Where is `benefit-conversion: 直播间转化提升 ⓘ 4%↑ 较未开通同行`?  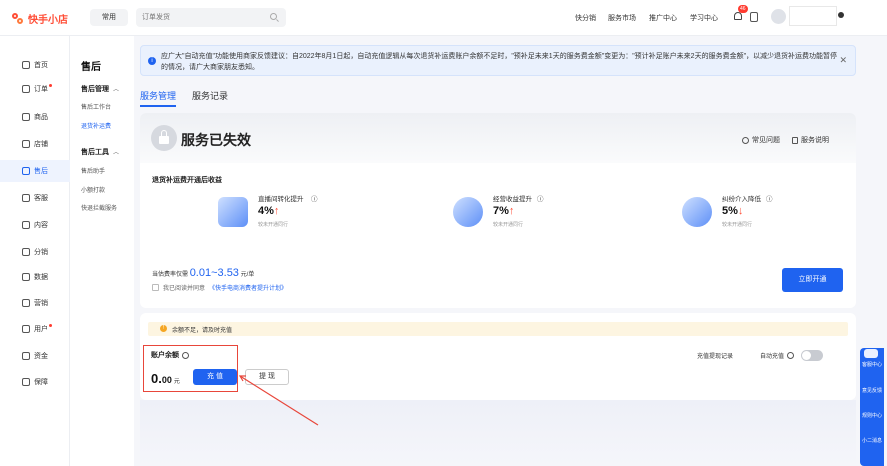 benefit-conversion: 直播间转化提升 ⓘ 4%↑ 较未开通同行 is located at coordinates (308, 216).